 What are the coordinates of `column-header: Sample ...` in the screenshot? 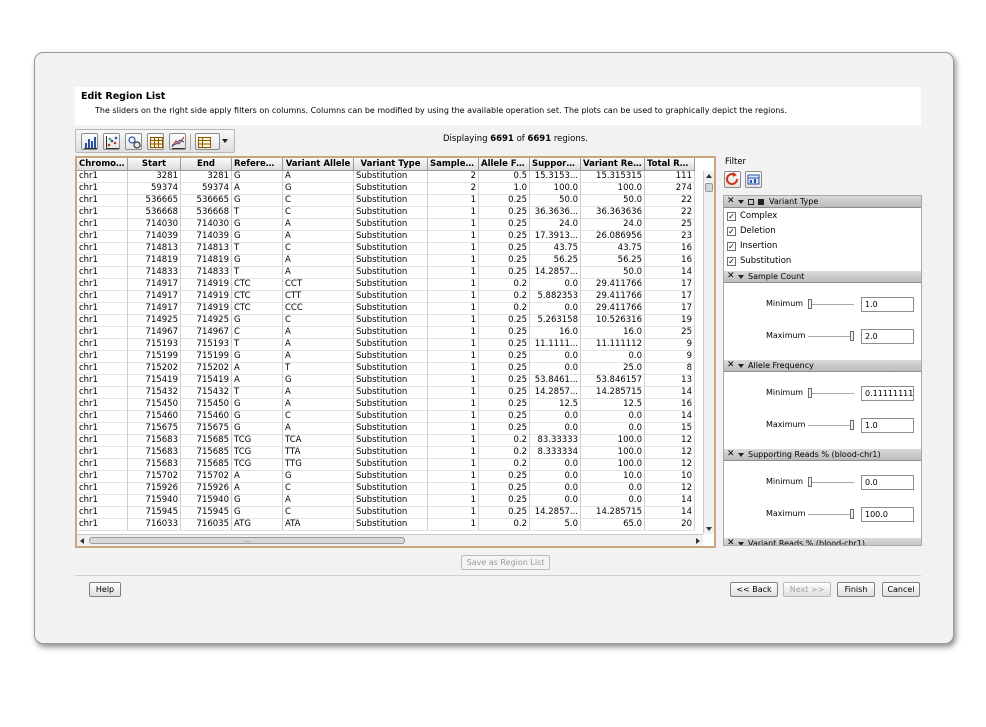 It's located at (453, 164).